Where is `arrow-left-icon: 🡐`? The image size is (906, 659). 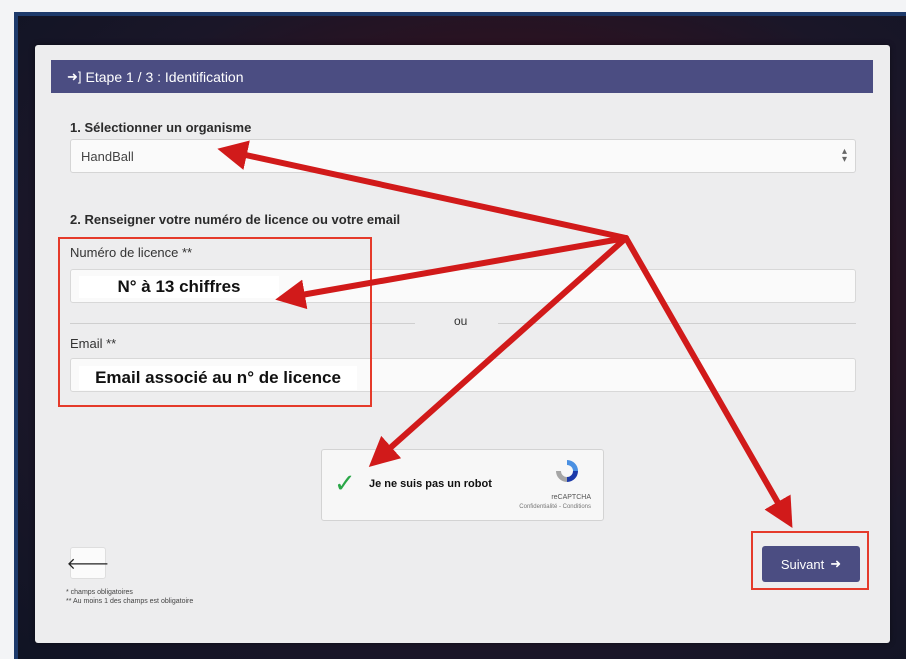
arrow-left-icon: 🡐 is located at coordinates (88, 564).